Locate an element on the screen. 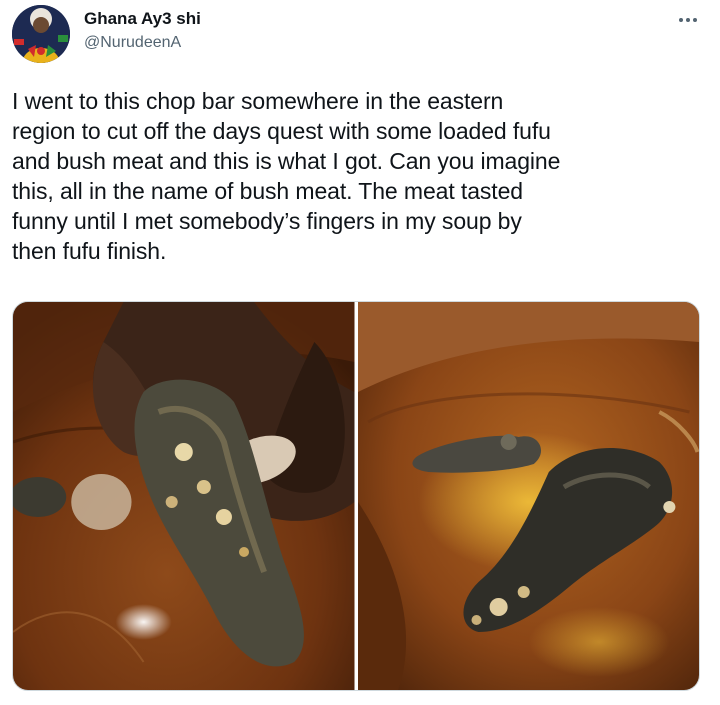  avatar-image is located at coordinates (41, 34).